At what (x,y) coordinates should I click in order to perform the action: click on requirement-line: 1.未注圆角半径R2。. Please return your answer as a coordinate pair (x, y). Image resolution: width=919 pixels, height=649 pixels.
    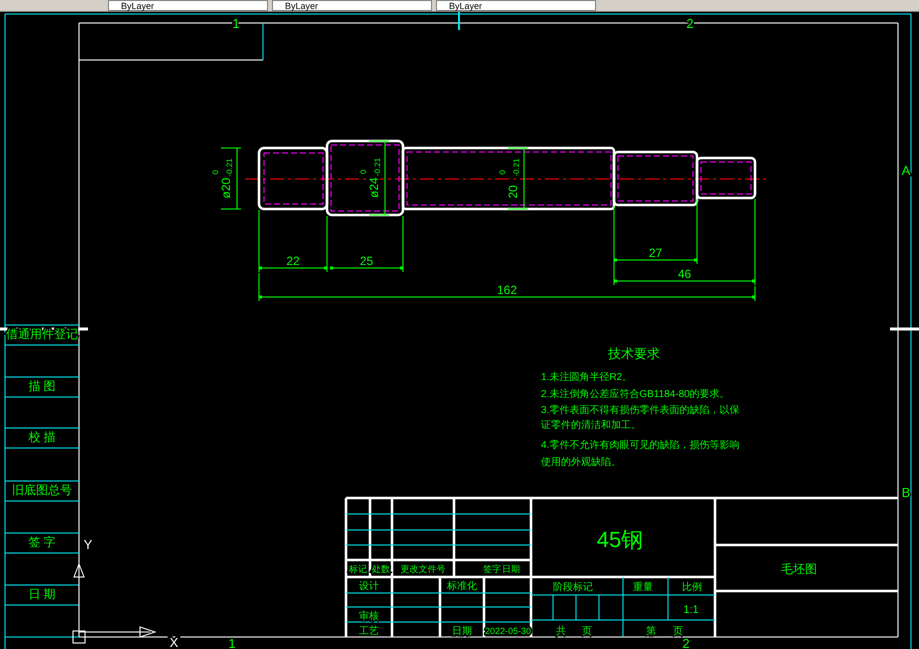
    Looking at the image, I should click on (586, 377).